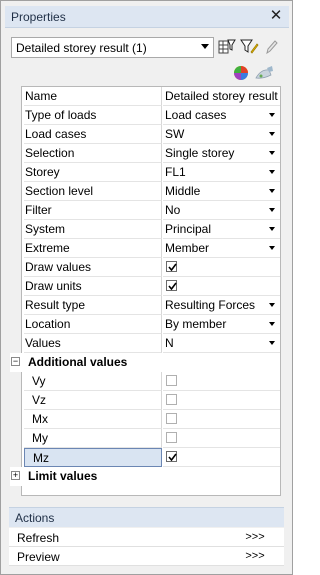 The image size is (320, 575). I want to click on expand-toggle-icon: +, so click(15, 475).